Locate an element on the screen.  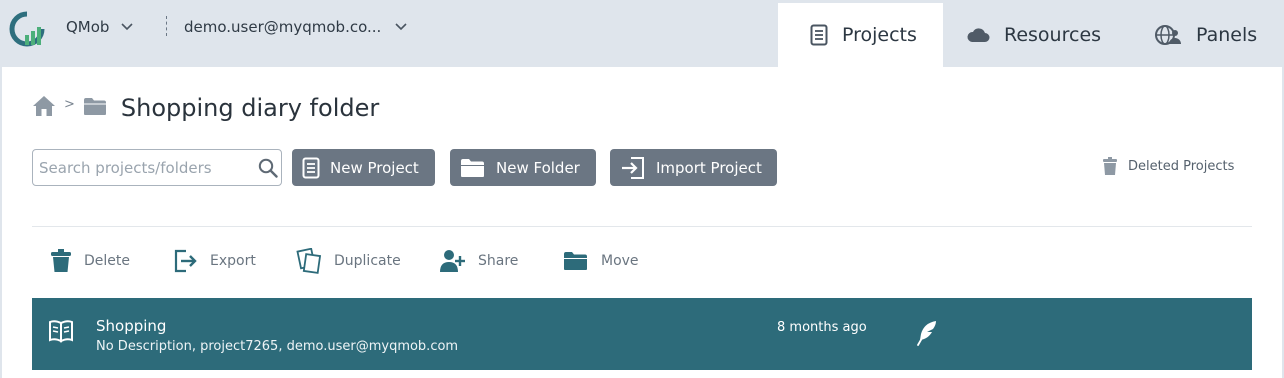
new-folder-label: New Folder is located at coordinates (538, 167).